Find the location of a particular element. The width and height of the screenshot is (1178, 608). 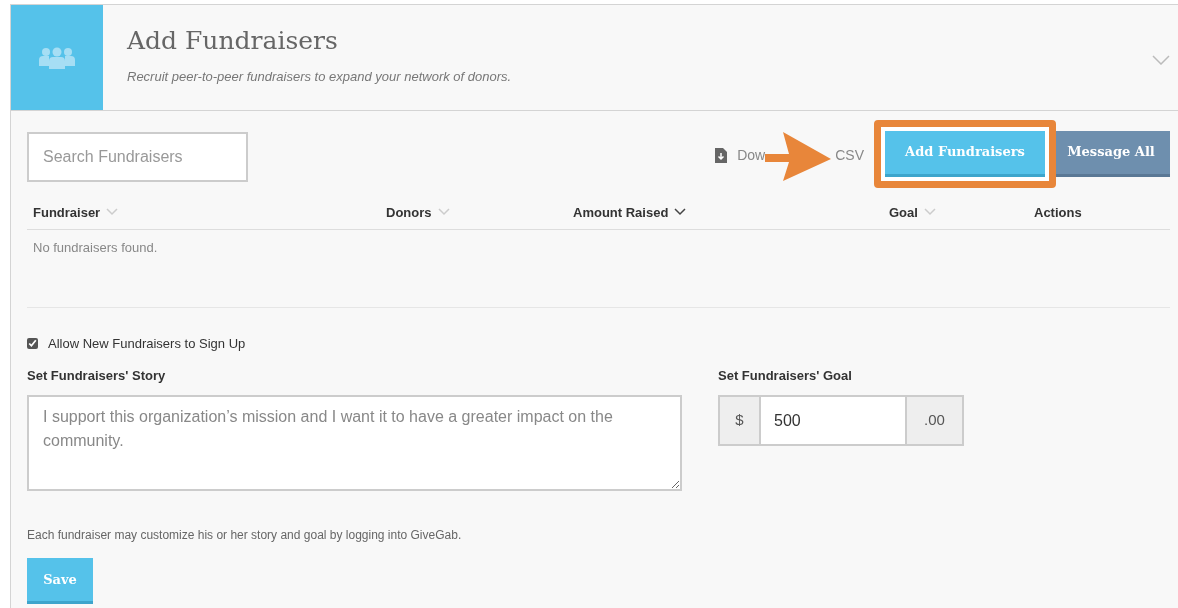

help-note: Each fundraiser may customize his or her story and goal by logging into GiveGab. is located at coordinates (245, 535).